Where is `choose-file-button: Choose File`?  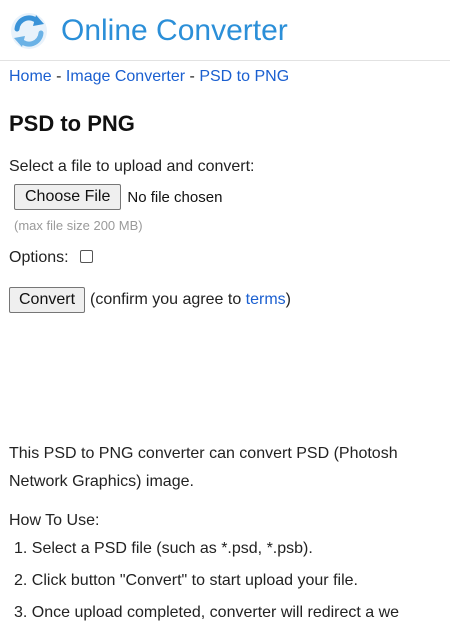 choose-file-button: Choose File is located at coordinates (68, 197).